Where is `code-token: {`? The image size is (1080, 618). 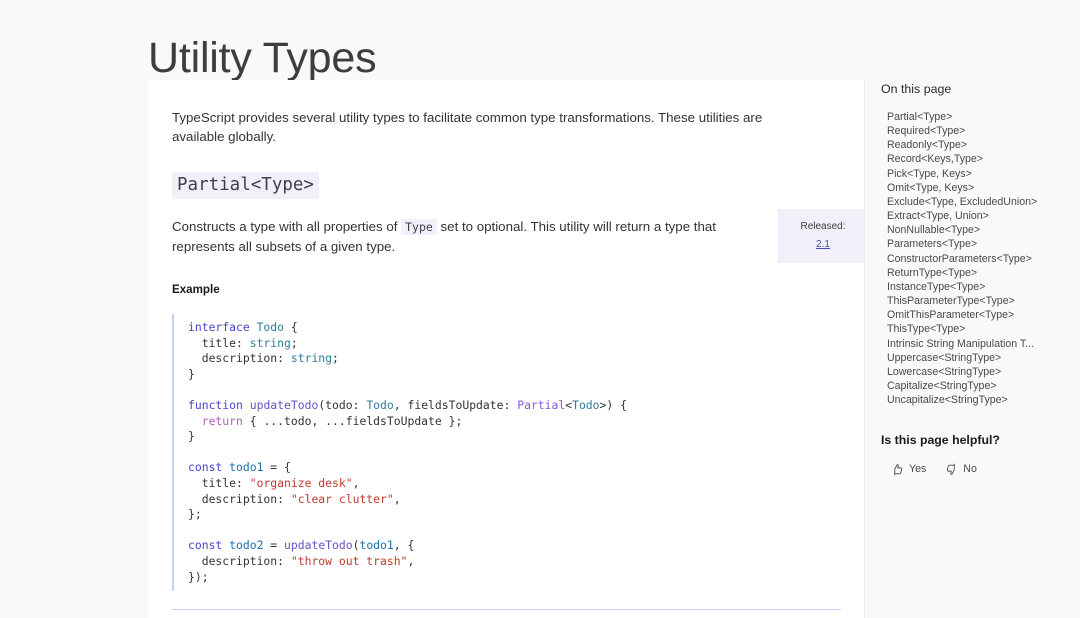
code-token: { is located at coordinates (294, 327).